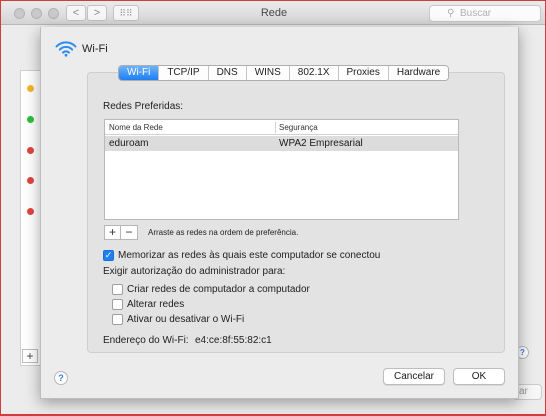 This screenshot has height=416, width=546. Describe the element at coordinates (66, 49) in the screenshot. I see `wifi-icon` at that location.